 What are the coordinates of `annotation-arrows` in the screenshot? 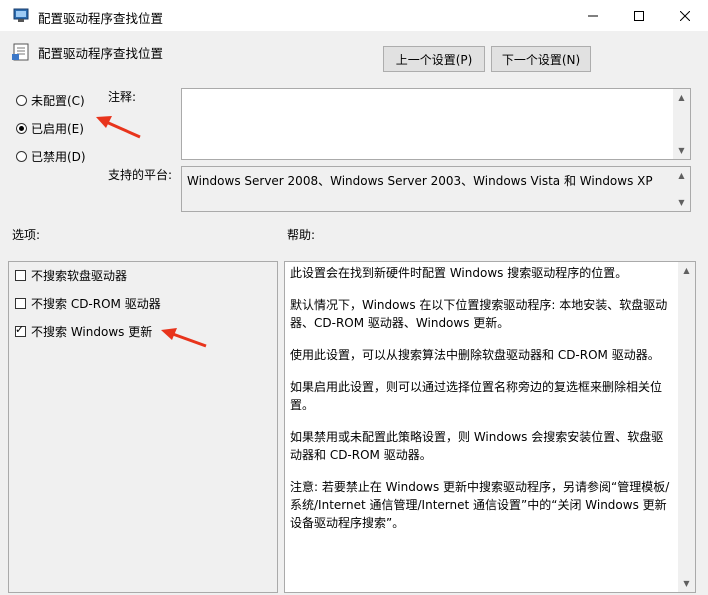 It's located at (151, 232).